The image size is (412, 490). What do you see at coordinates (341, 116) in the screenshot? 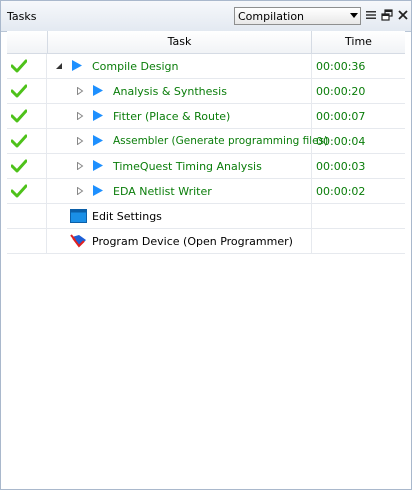
I see `task-time: 00:00:07` at bounding box center [341, 116].